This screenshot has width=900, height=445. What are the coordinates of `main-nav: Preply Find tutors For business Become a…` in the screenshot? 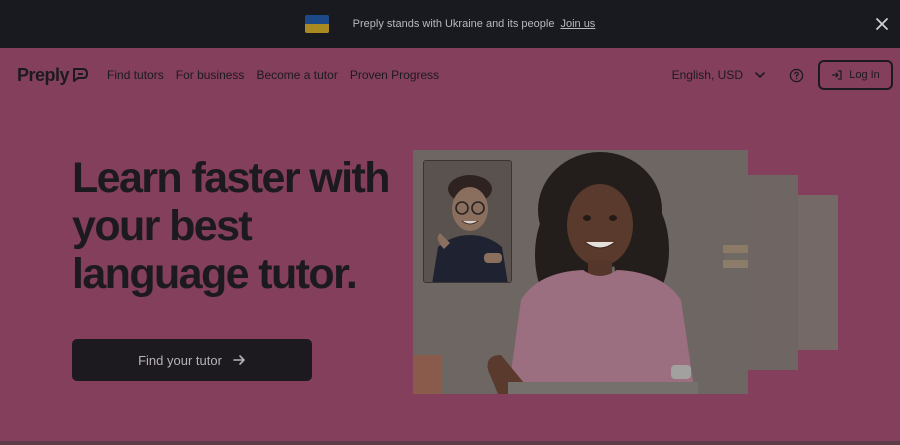 It's located at (450, 75).